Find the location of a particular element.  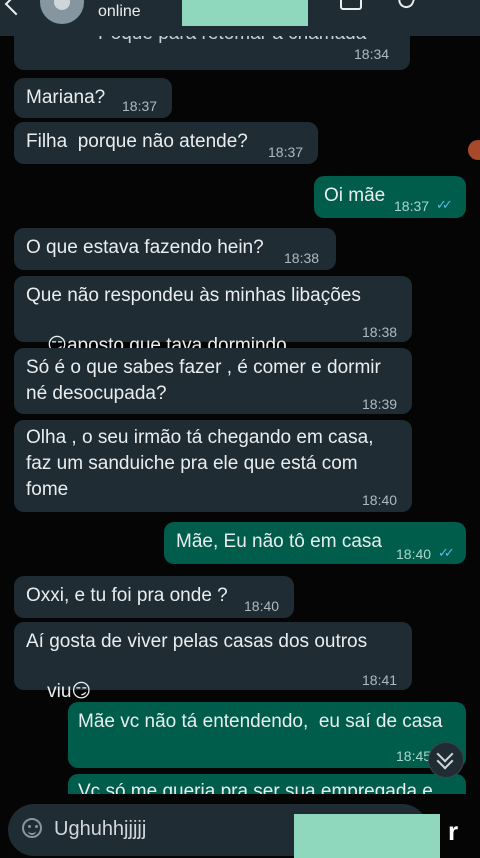

message-text: Mãe vc não tá entendendo, eu saí de casa is located at coordinates (260, 721).